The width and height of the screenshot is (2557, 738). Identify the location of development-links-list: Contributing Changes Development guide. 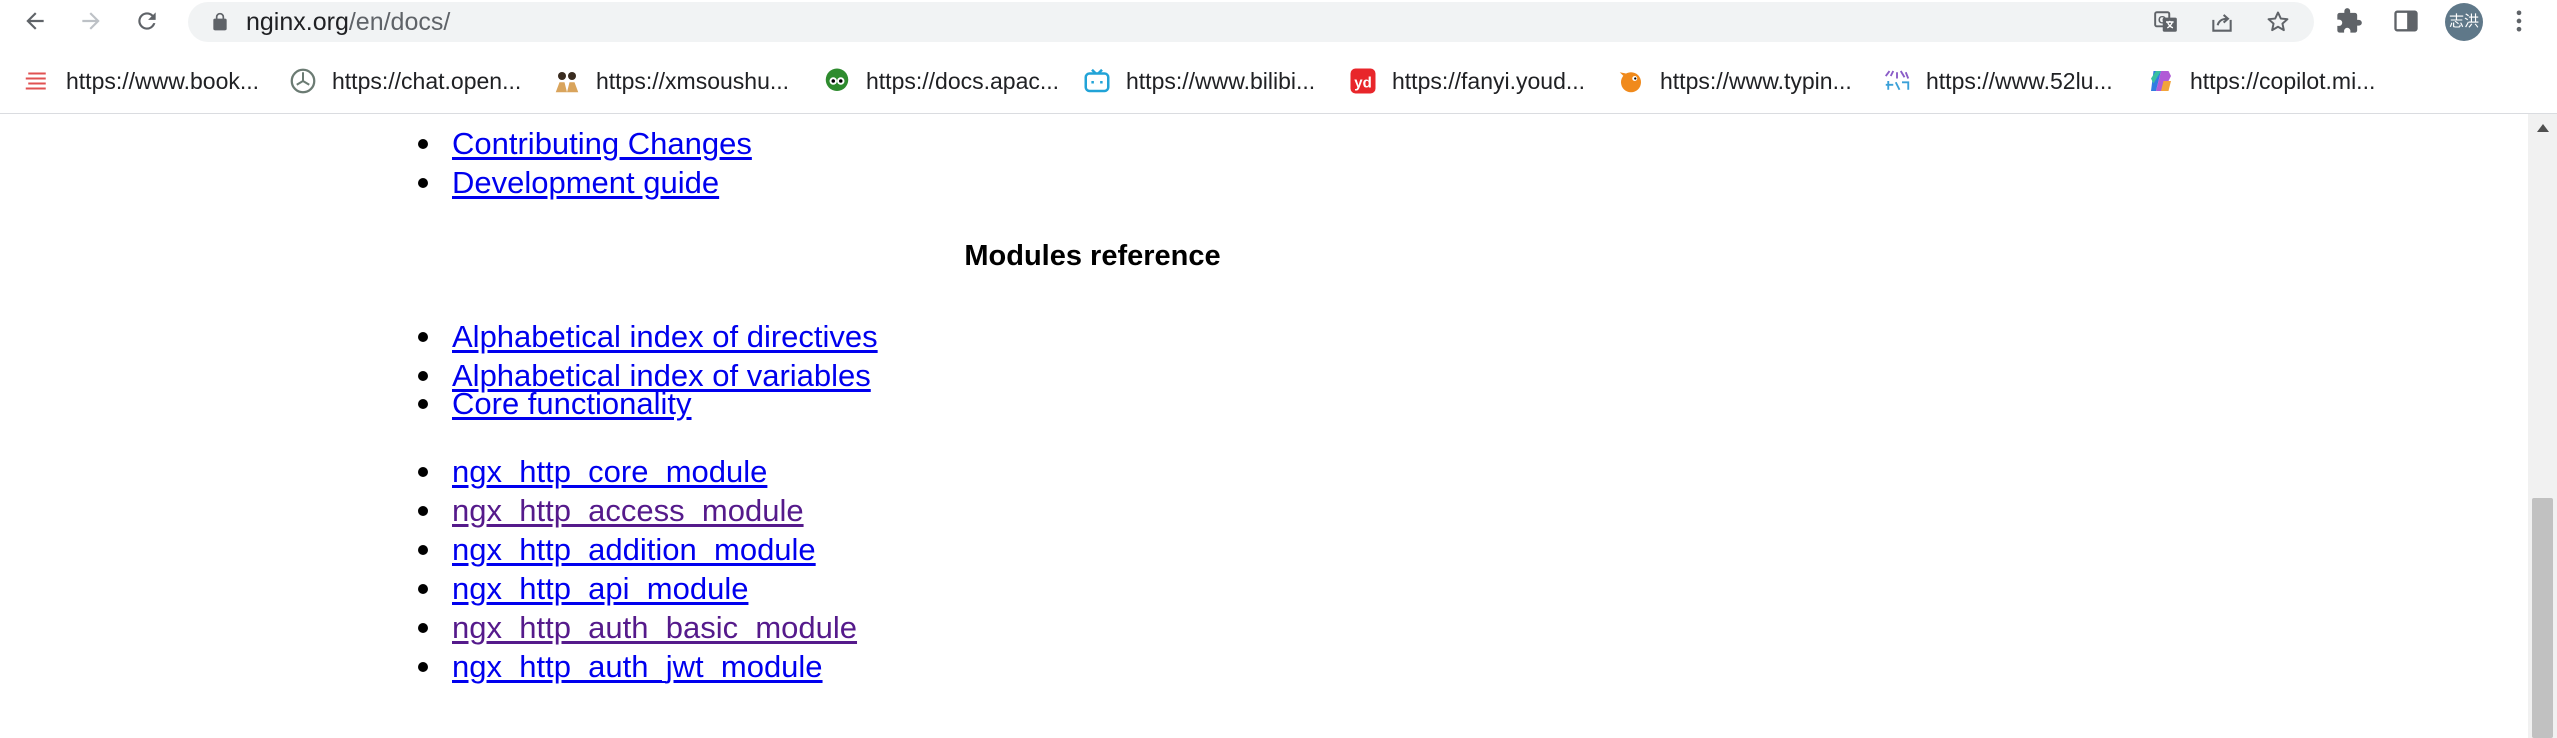
(585, 163).